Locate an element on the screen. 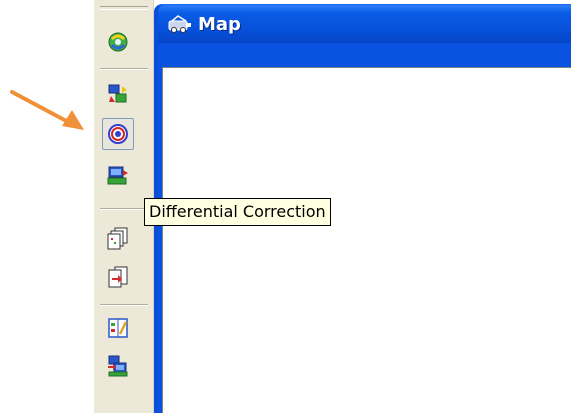  differential-correction-icon is located at coordinates (117, 175).